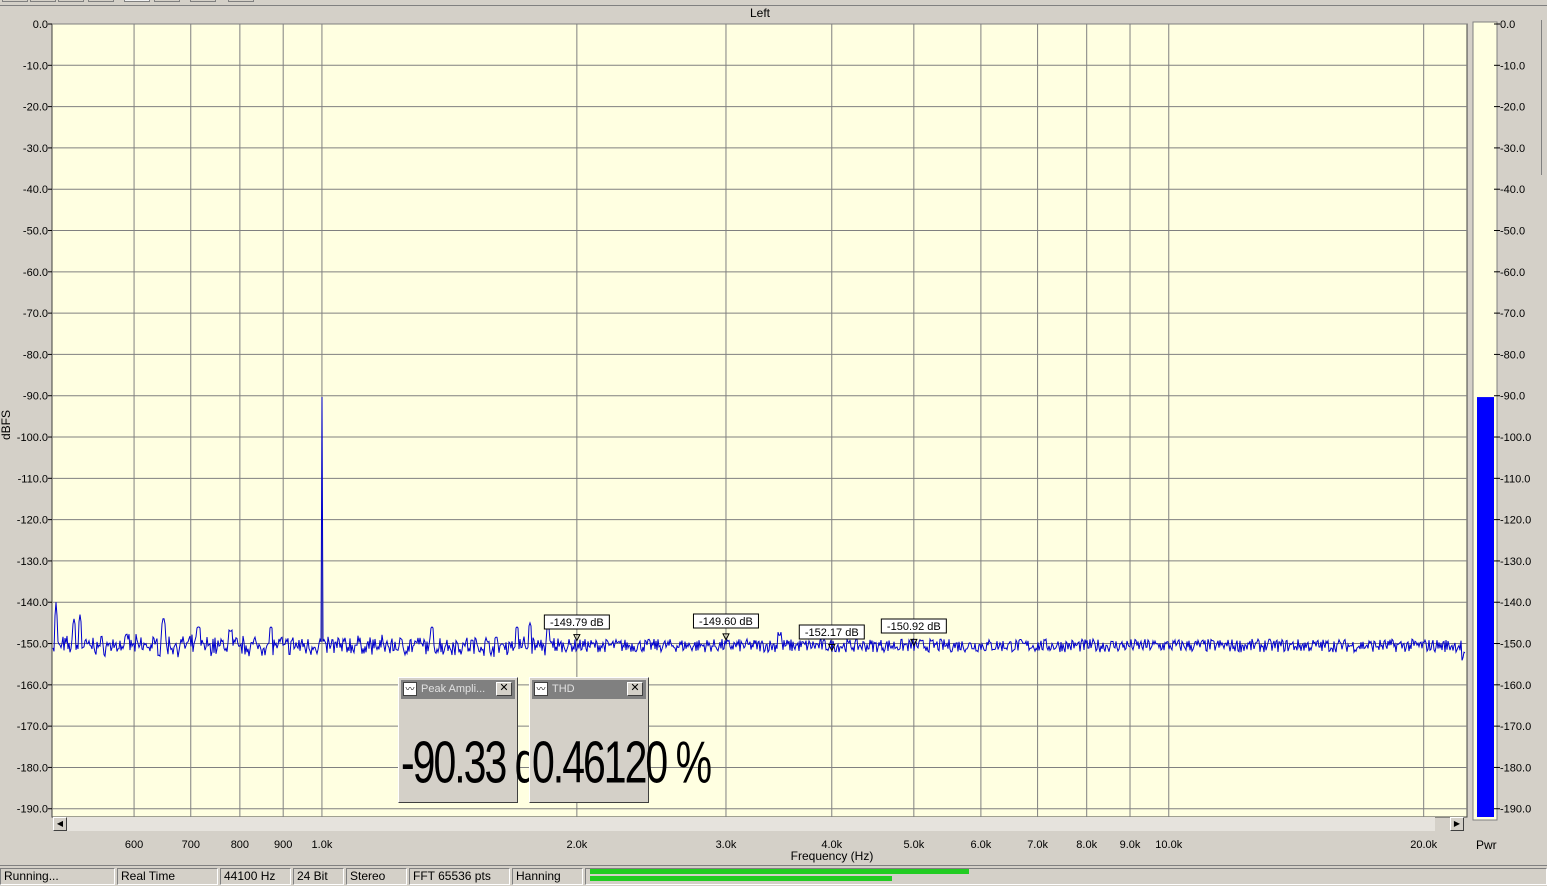 The image size is (1547, 886). What do you see at coordinates (980, 845) in the screenshot?
I see `x-tick-label: 6.0k` at bounding box center [980, 845].